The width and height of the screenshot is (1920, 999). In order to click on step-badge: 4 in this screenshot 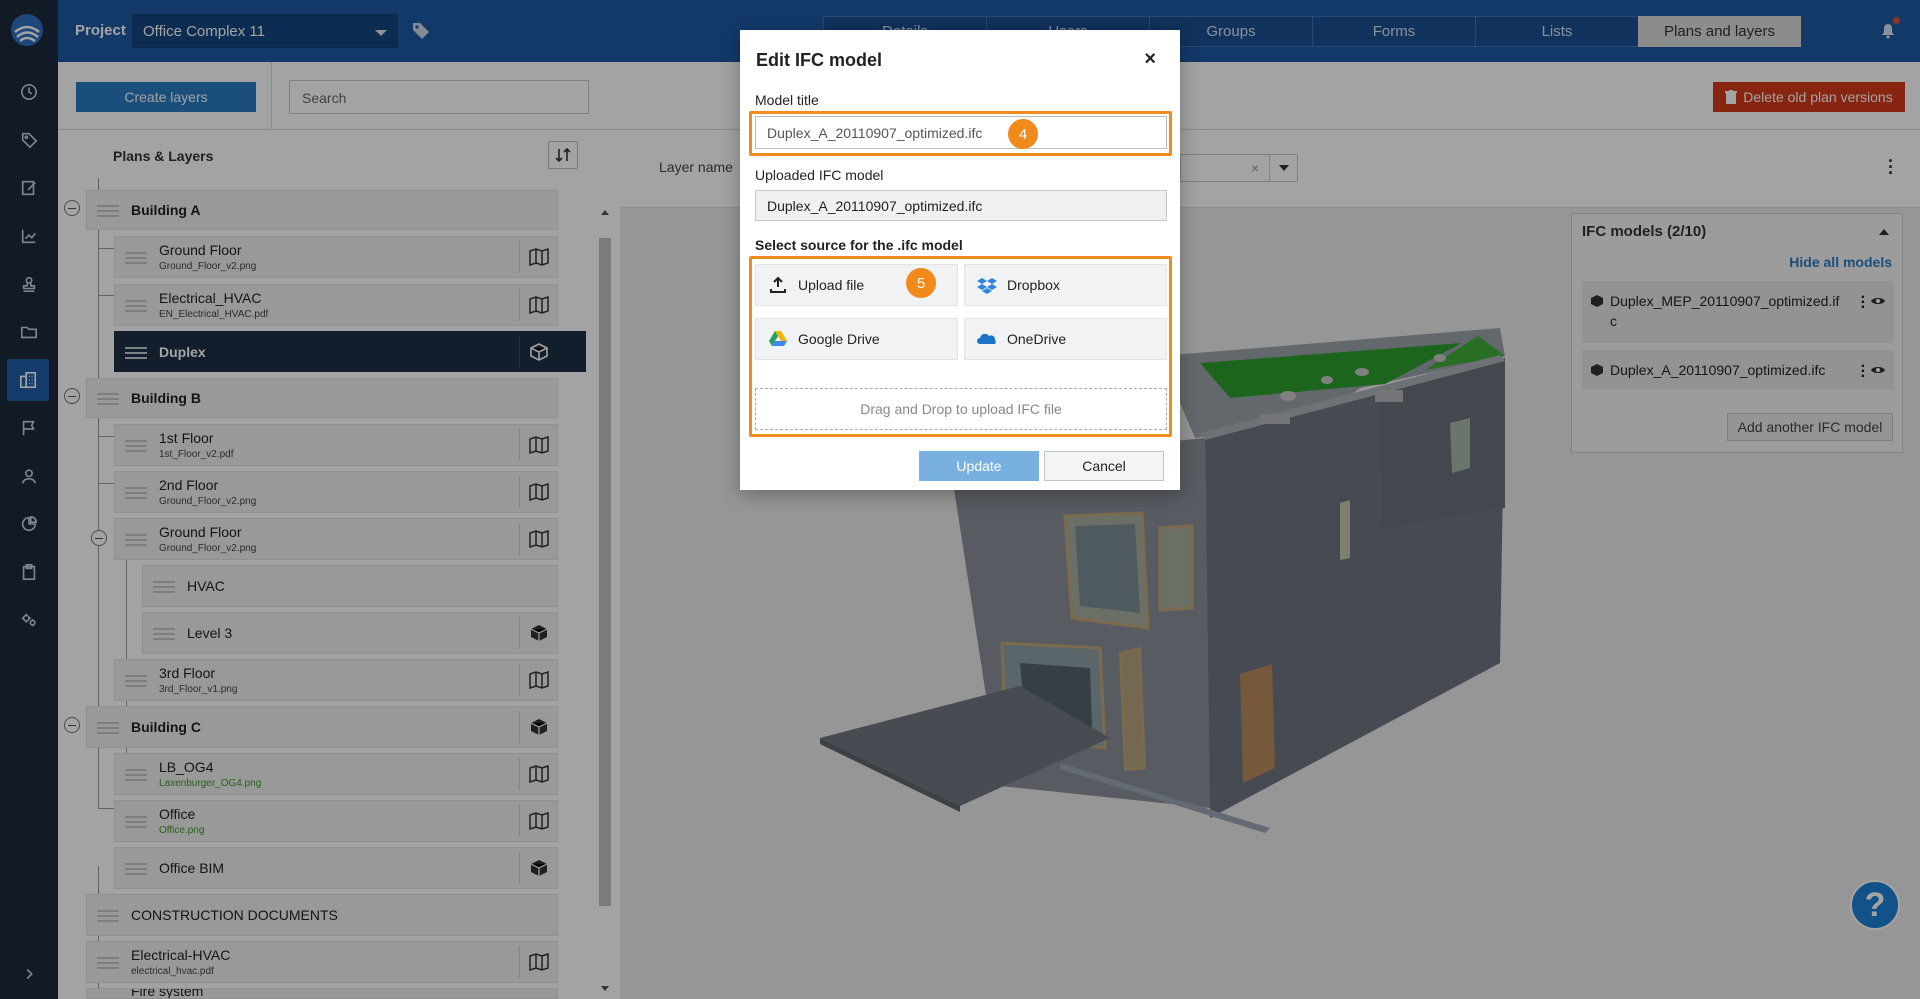, I will do `click(1023, 134)`.